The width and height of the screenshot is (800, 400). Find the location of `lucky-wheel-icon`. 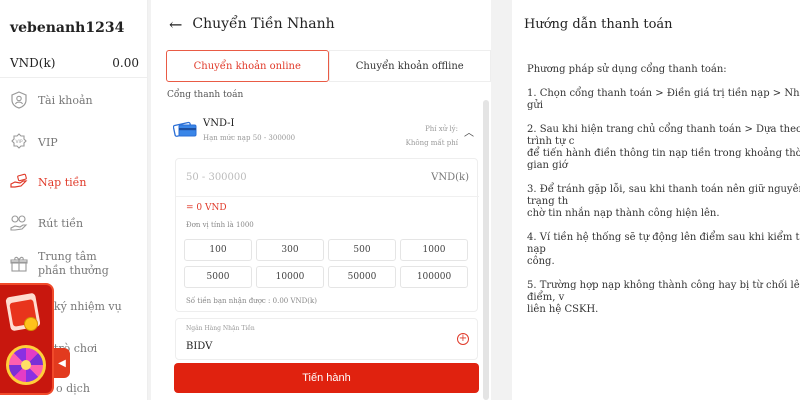

lucky-wheel-icon is located at coordinates (26, 365).